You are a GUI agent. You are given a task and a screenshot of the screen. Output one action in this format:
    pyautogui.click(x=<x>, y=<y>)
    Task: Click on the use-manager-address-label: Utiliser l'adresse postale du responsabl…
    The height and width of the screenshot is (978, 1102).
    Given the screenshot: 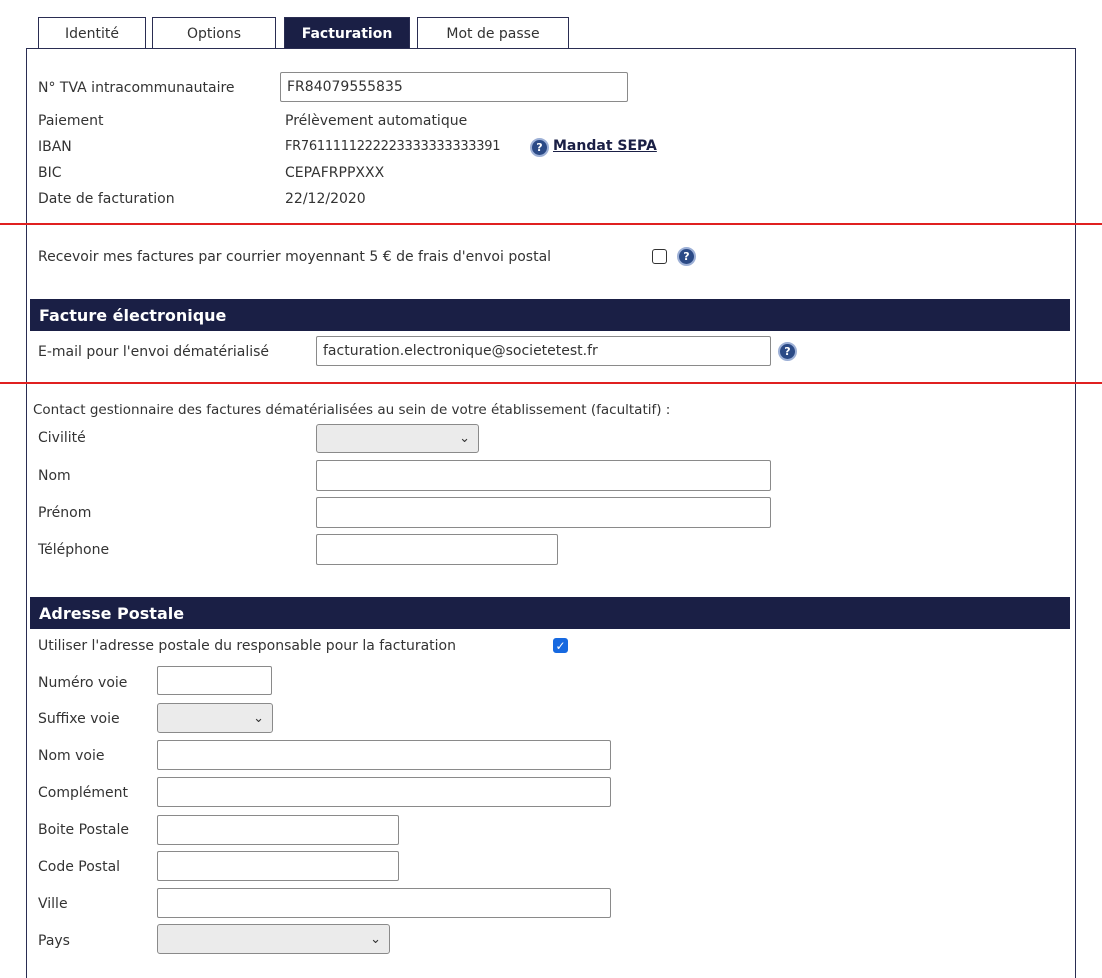 What is the action you would take?
    pyautogui.click(x=247, y=646)
    